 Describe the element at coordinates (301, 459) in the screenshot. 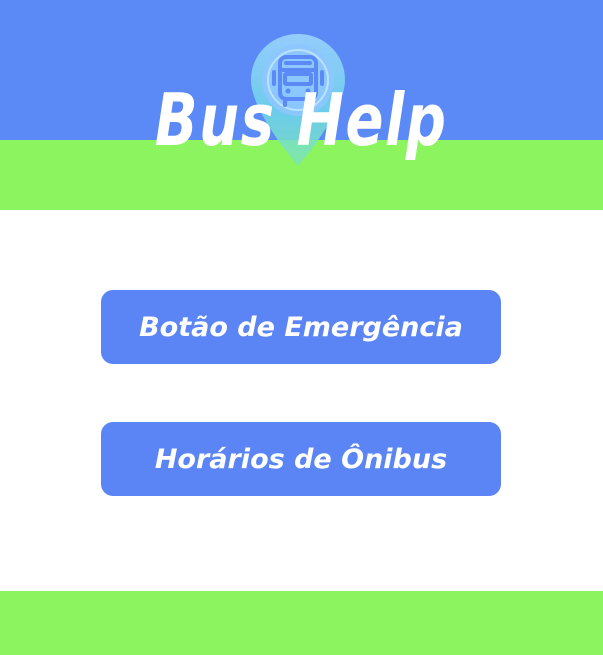

I see `bus-schedule-button: Horários de Ônibus` at that location.